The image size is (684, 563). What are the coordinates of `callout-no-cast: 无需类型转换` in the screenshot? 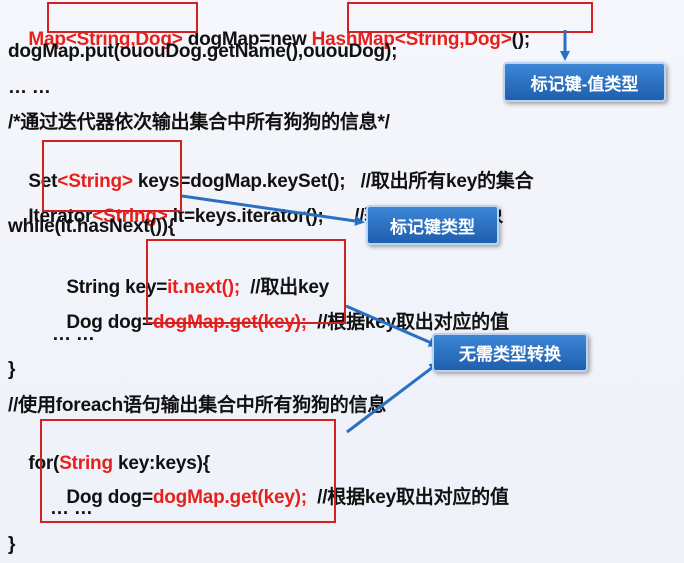 It's located at (510, 352).